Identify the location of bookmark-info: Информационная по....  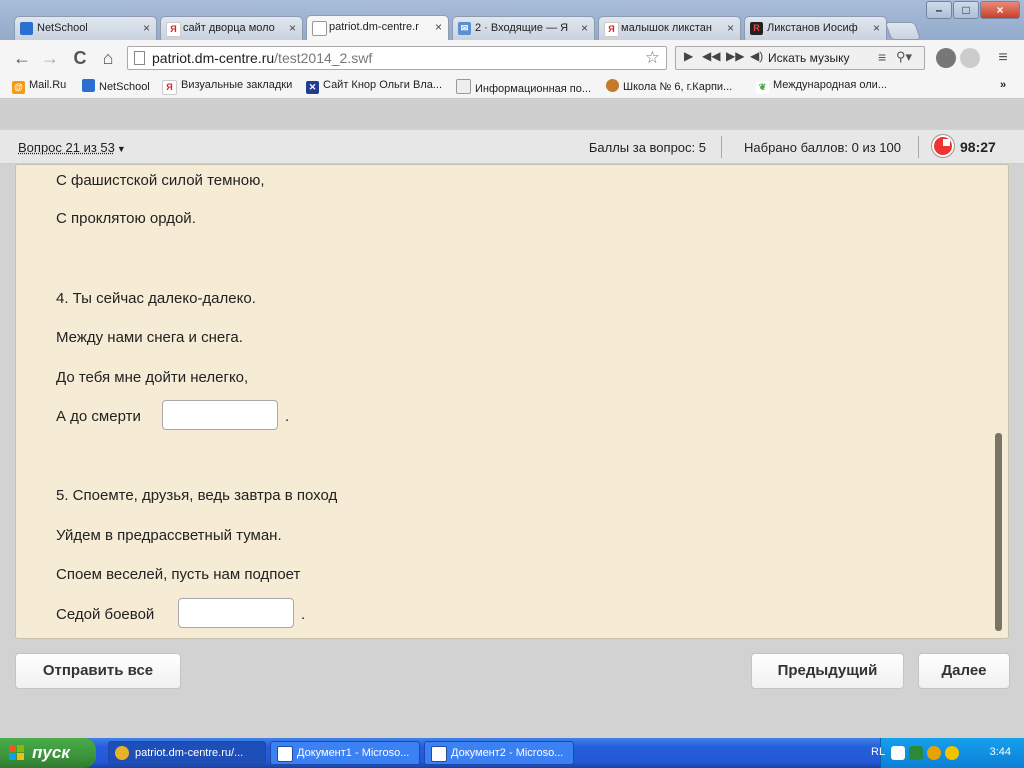
(523, 87).